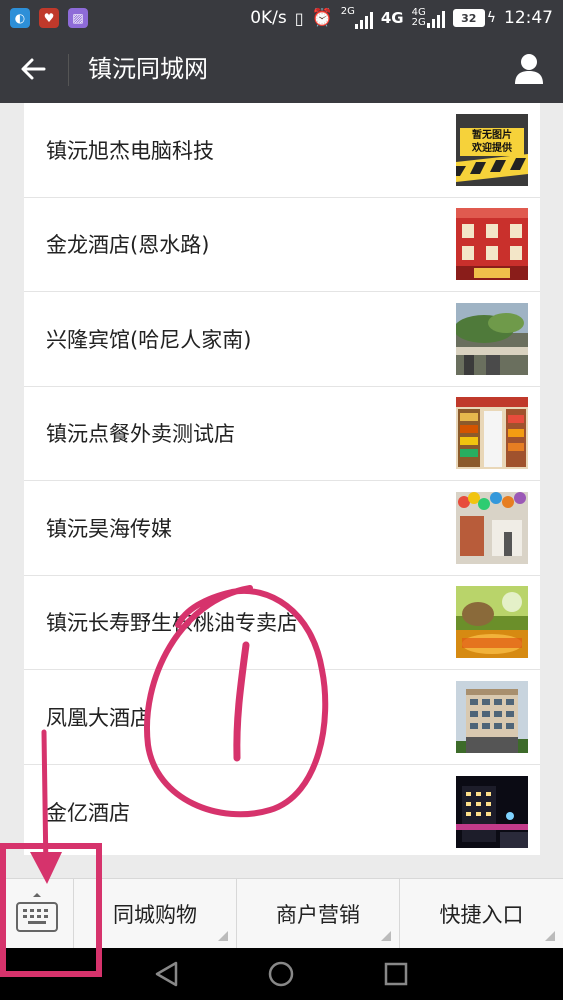 The image size is (563, 1000). I want to click on menu-local-shopping: 同城购物, so click(155, 914).